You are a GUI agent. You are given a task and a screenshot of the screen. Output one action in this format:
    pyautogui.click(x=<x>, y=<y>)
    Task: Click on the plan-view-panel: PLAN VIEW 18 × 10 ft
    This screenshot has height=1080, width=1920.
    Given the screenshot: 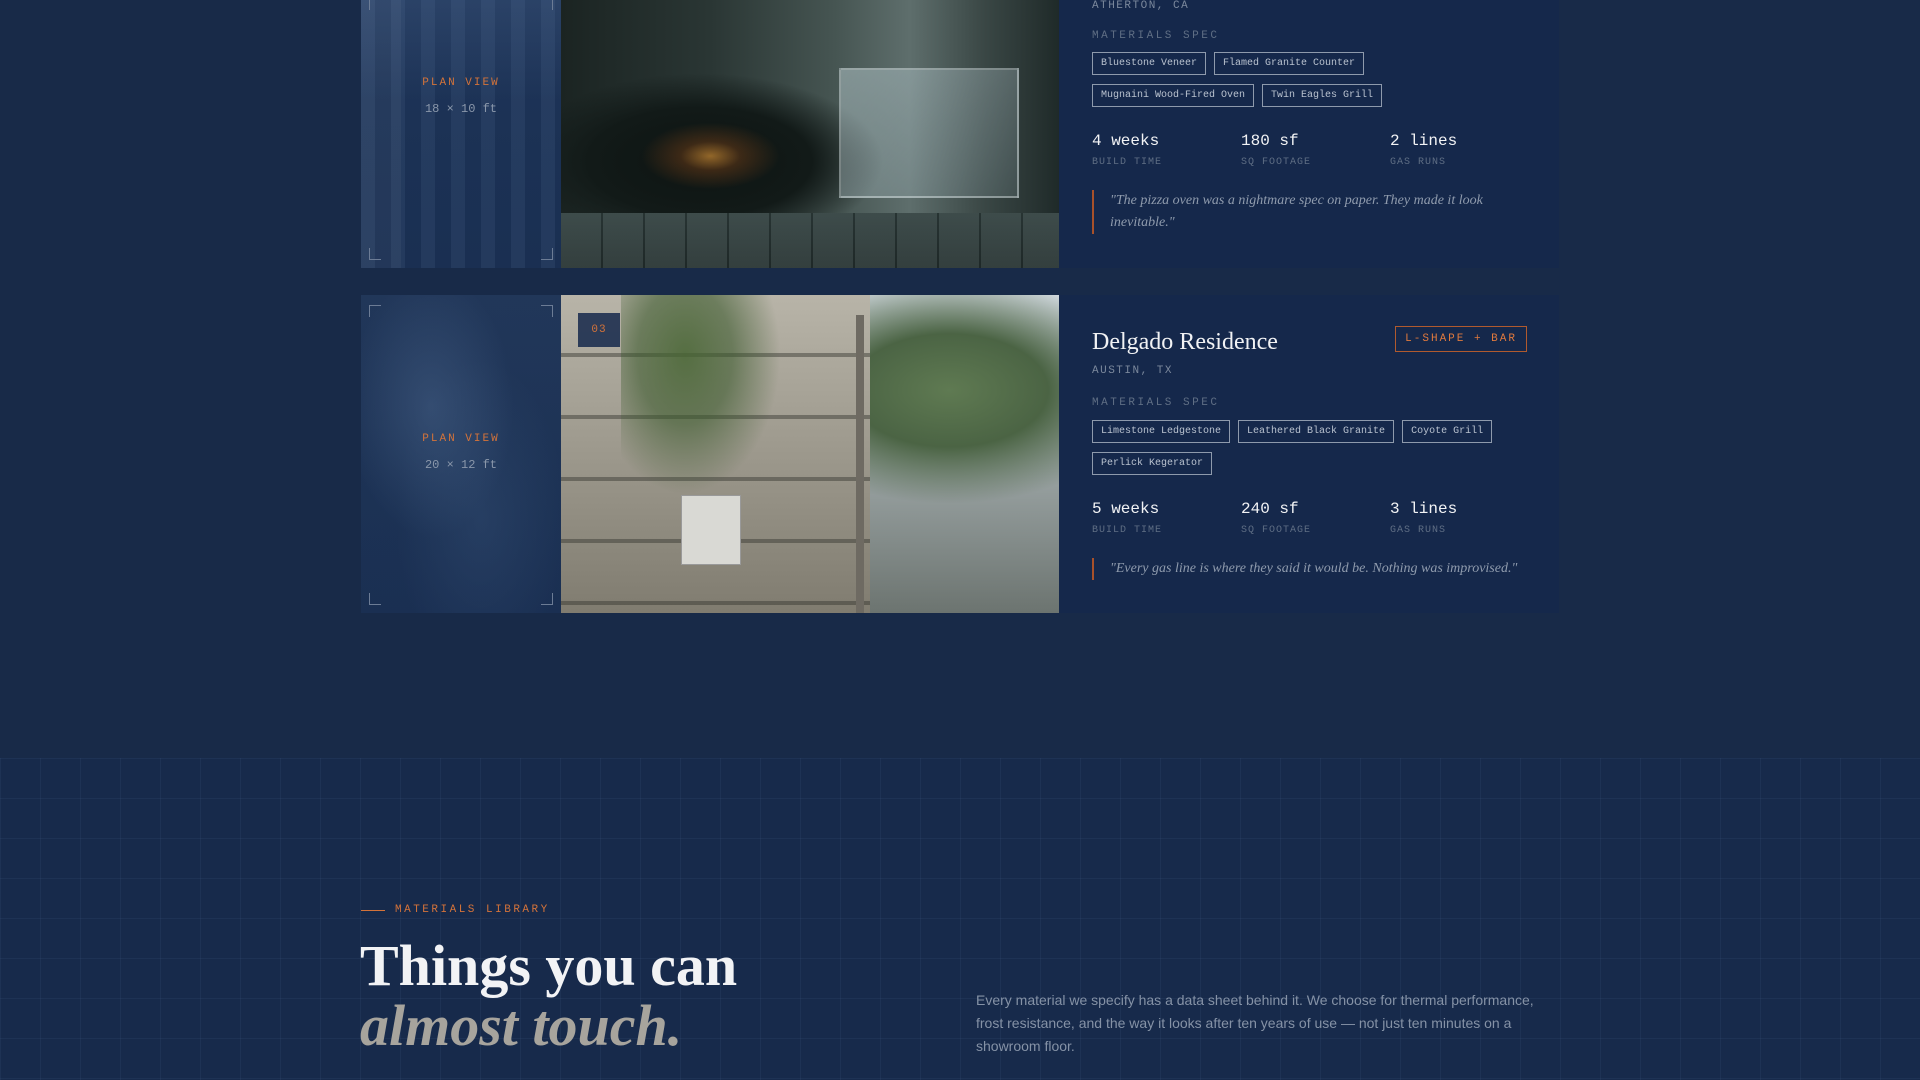 What is the action you would take?
    pyautogui.click(x=461, y=134)
    